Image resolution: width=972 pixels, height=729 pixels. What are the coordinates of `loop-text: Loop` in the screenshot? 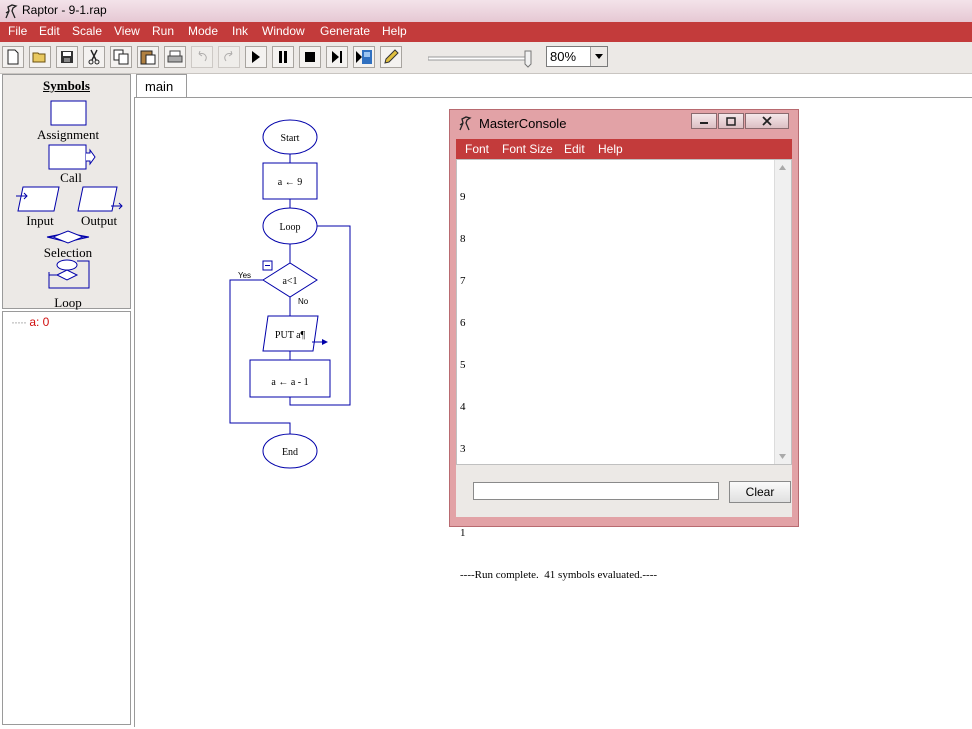 It's located at (289, 227).